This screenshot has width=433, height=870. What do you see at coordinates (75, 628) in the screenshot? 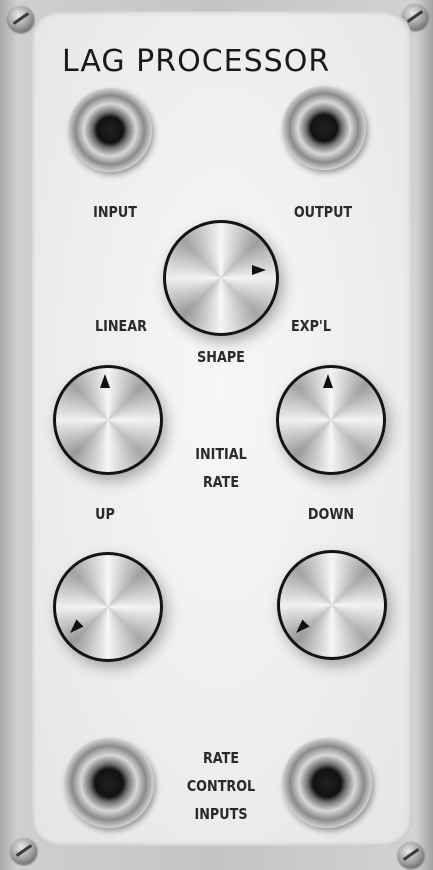
I see `up-rate-pointer` at bounding box center [75, 628].